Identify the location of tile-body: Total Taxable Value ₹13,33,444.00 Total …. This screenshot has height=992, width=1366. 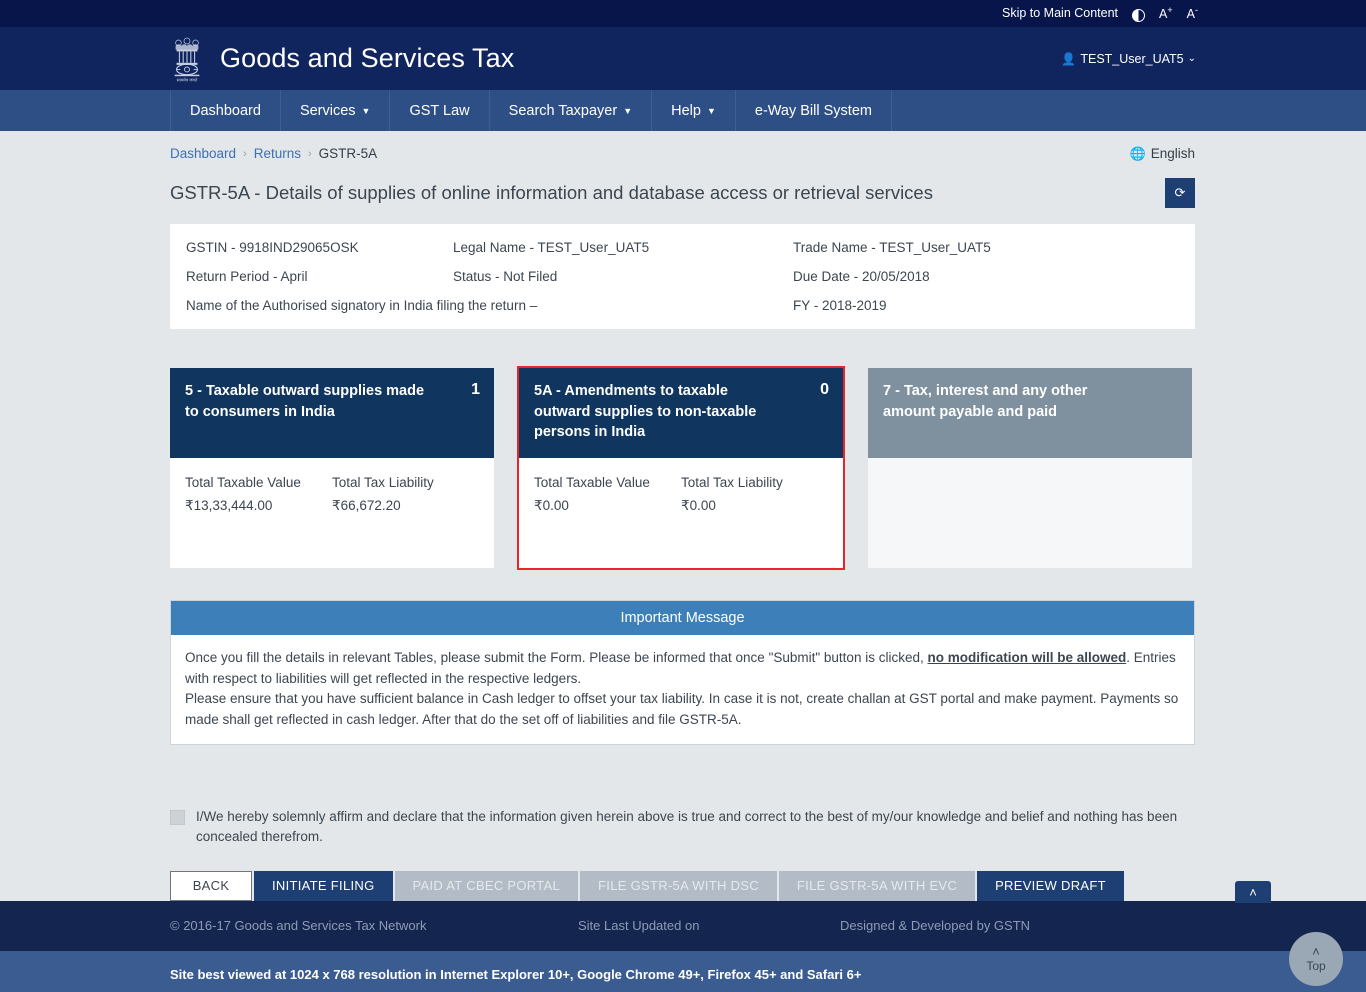
(332, 513).